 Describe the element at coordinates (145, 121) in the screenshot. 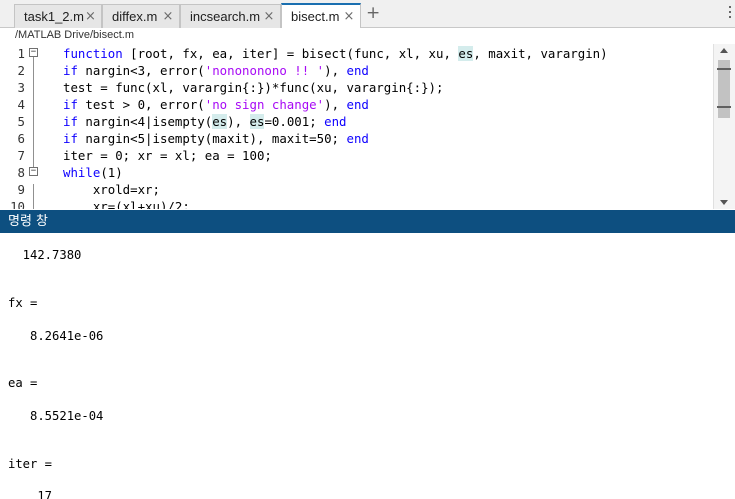

I see `code-token: nargin<4|isempty(` at that location.